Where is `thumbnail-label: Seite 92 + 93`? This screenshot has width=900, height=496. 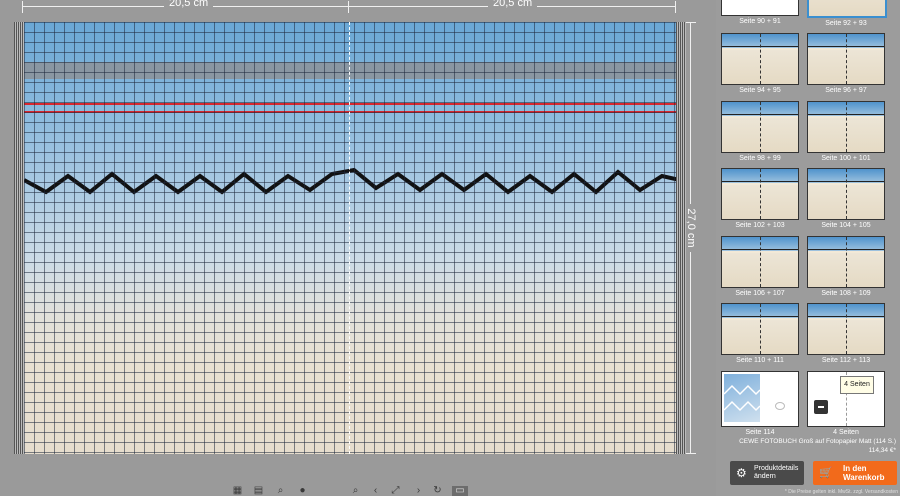
thumbnail-label: Seite 92 + 93 is located at coordinates (846, 23).